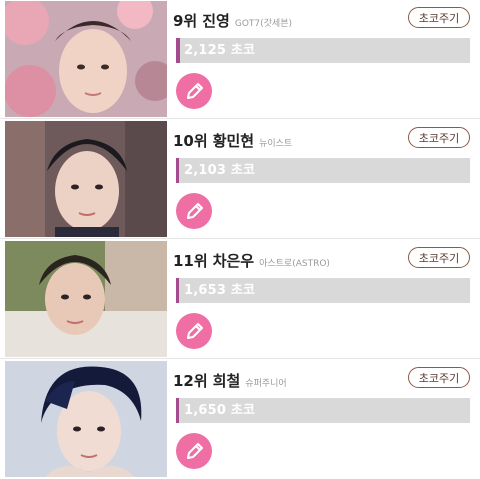 The width and height of the screenshot is (480, 479). What do you see at coordinates (190, 141) in the screenshot?
I see `rank-label: 10위` at bounding box center [190, 141].